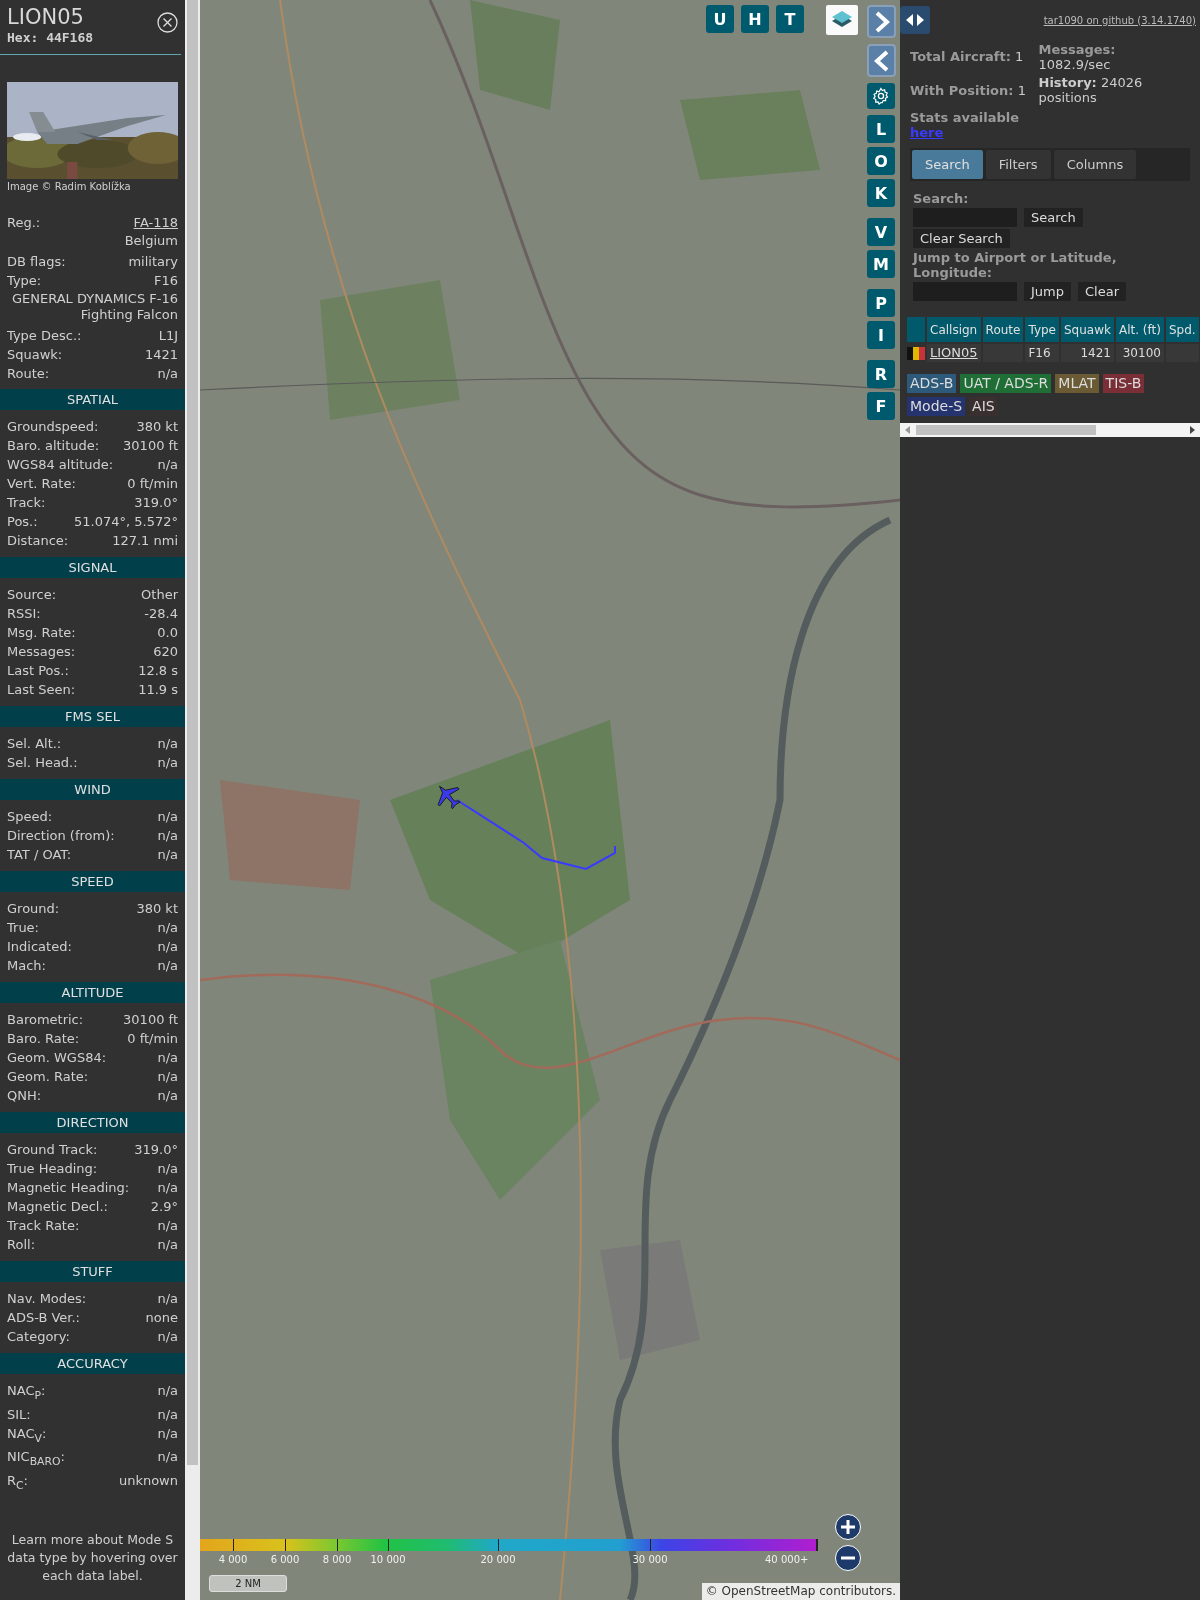 The width and height of the screenshot is (1200, 1600). What do you see at coordinates (337, 1559) in the screenshot?
I see `altitude-label: 8 000` at bounding box center [337, 1559].